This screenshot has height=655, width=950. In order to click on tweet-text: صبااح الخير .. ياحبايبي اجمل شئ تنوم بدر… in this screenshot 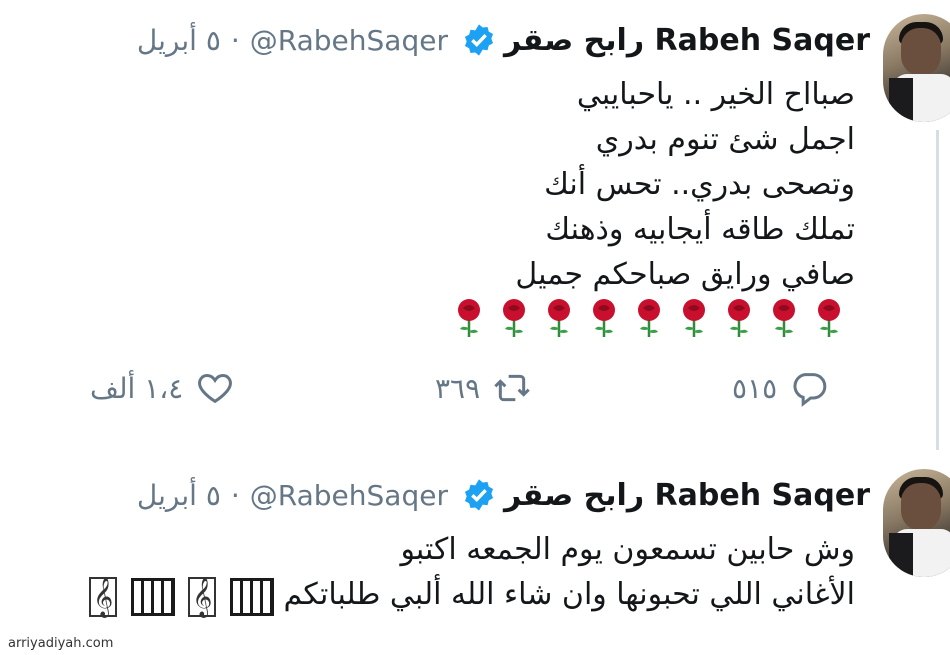, I will do `click(685, 184)`.